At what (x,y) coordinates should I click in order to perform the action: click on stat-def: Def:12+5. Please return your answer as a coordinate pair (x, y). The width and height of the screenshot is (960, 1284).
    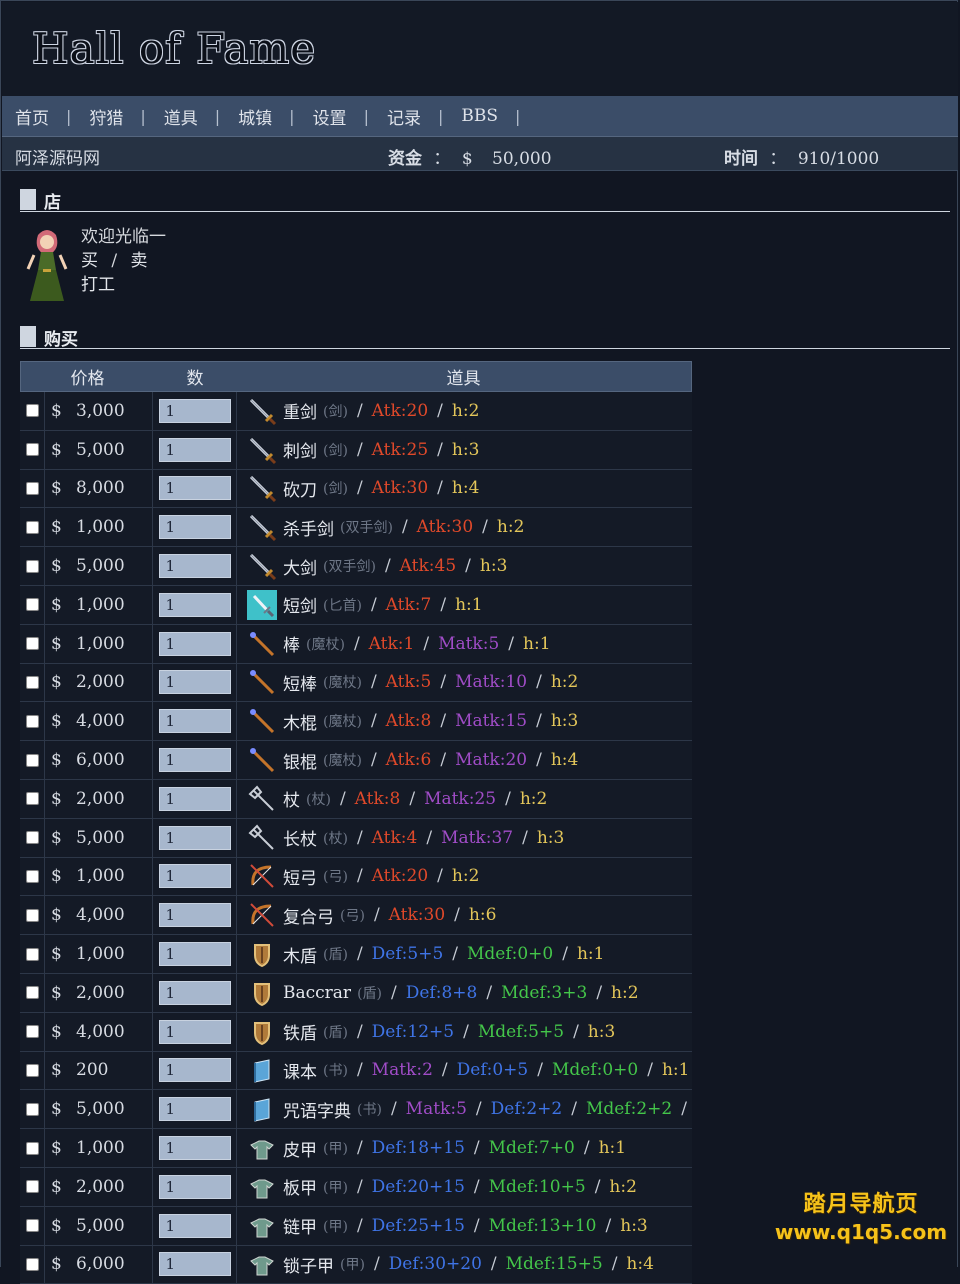
    Looking at the image, I should click on (413, 1031).